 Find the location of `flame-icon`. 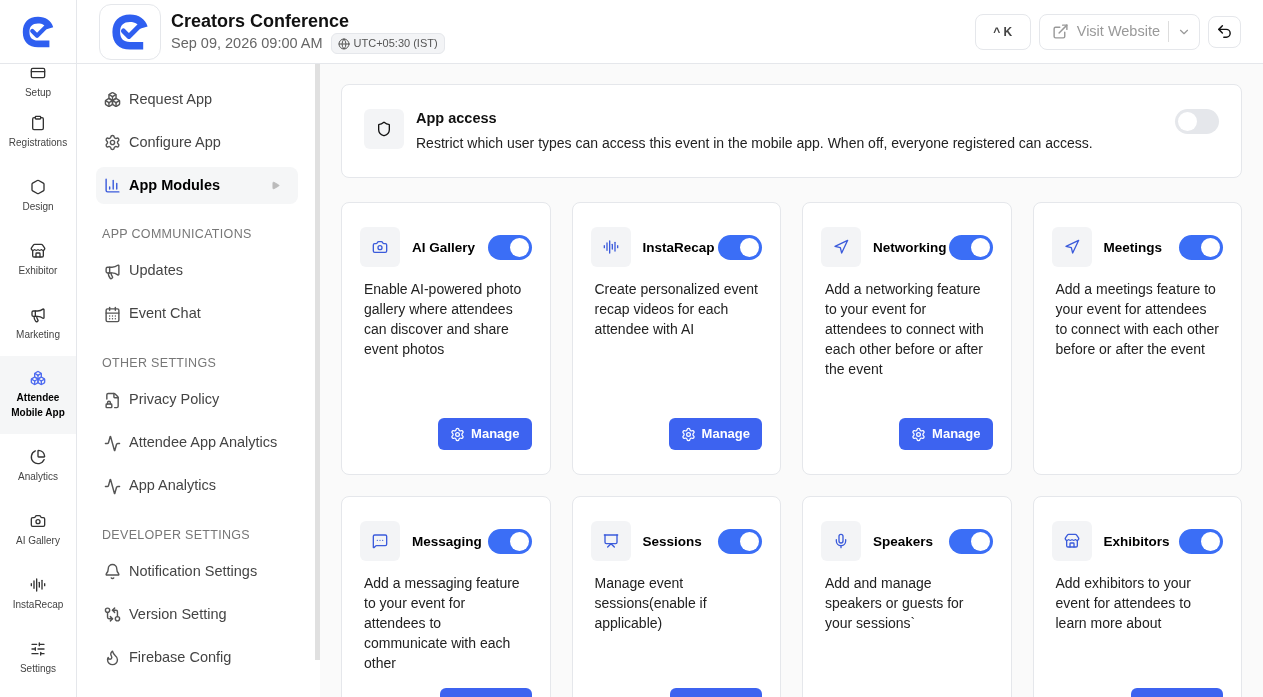

flame-icon is located at coordinates (112, 658).